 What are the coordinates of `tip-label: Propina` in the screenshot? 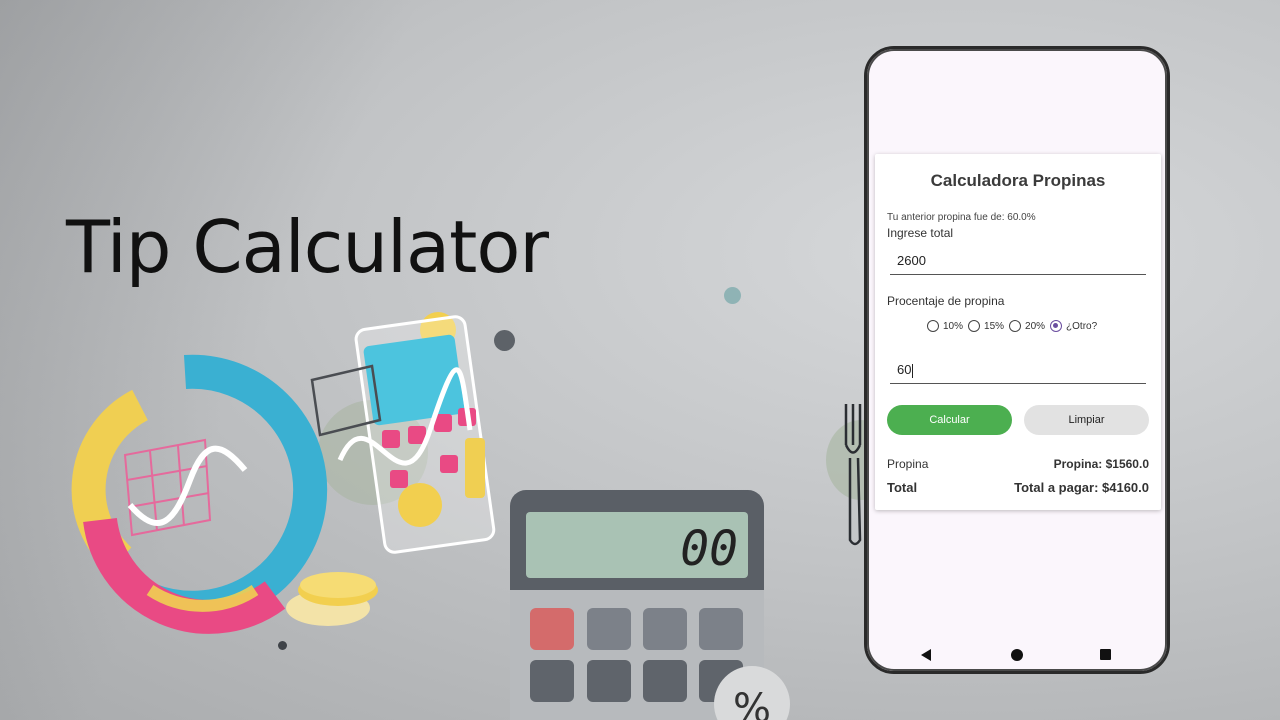 It's located at (908, 464).